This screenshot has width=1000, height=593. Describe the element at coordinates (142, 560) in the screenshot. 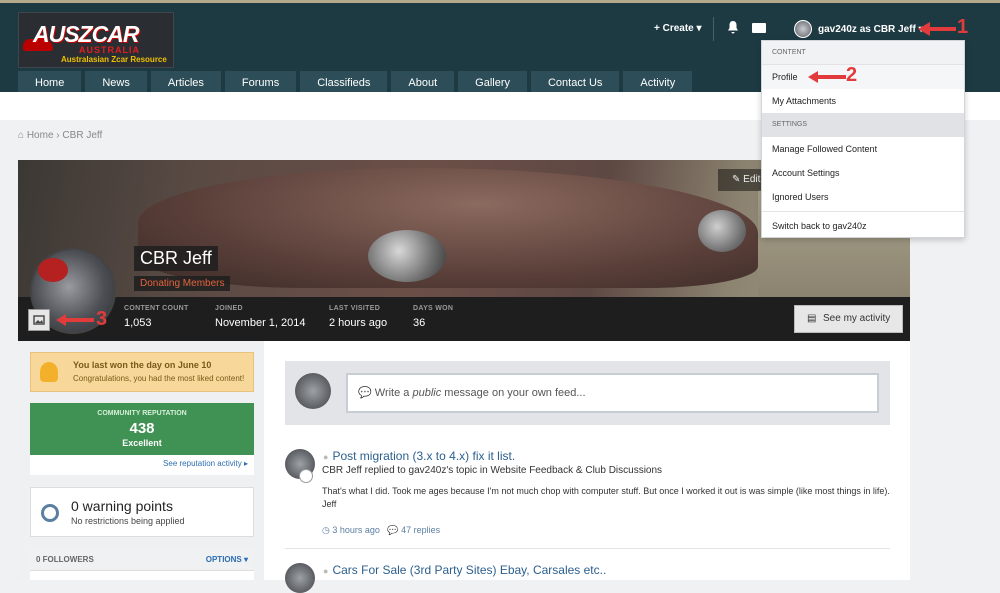

I see `followers-header: 0 FOLLOWERS OPTIONS ▾` at that location.